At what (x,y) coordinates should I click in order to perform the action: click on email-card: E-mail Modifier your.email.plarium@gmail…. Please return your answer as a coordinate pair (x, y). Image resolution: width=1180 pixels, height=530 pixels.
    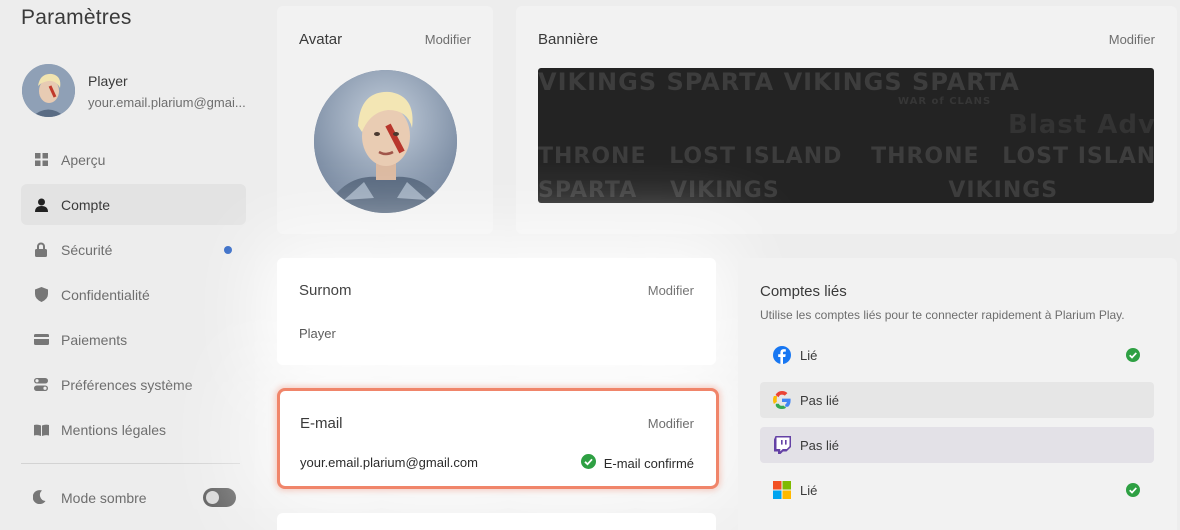
    Looking at the image, I should click on (498, 438).